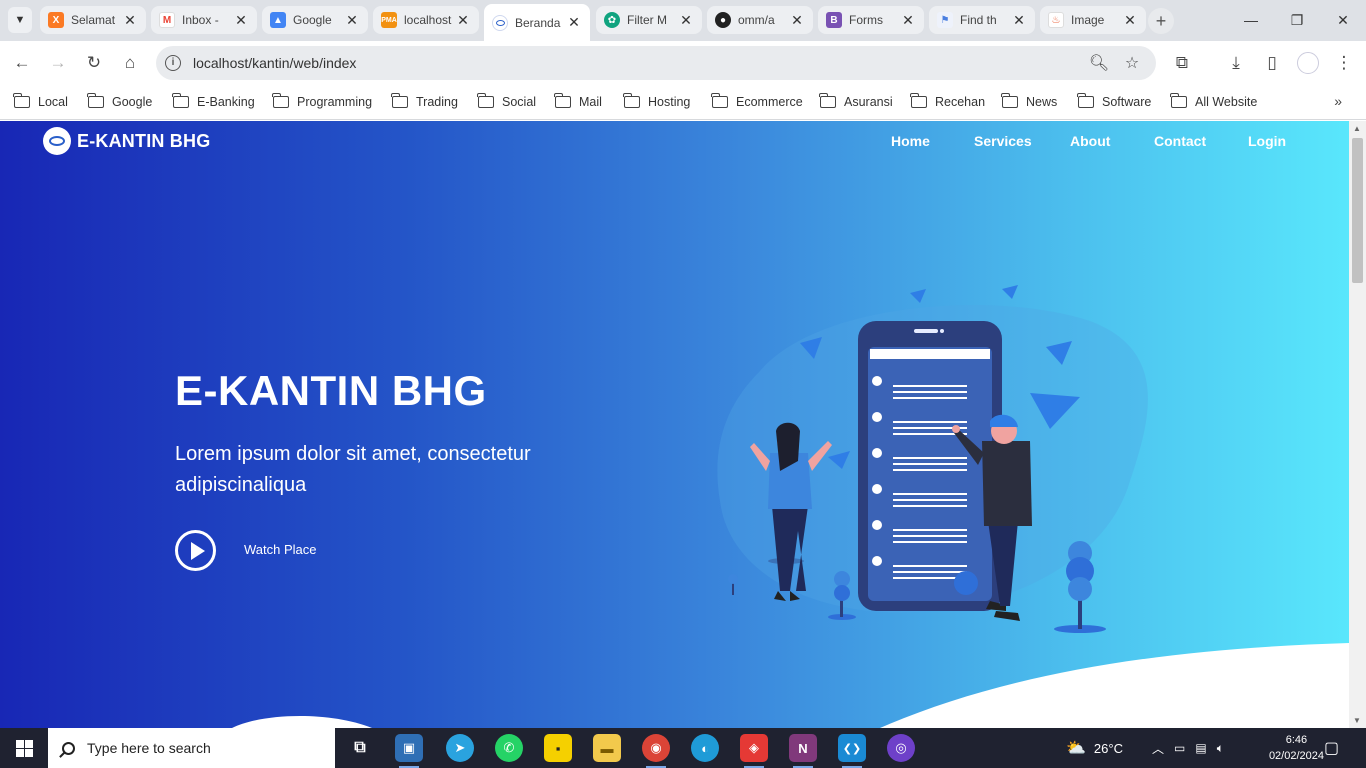  What do you see at coordinates (509, 748) in the screenshot?
I see `whatsapp-icon: ✆` at bounding box center [509, 748].